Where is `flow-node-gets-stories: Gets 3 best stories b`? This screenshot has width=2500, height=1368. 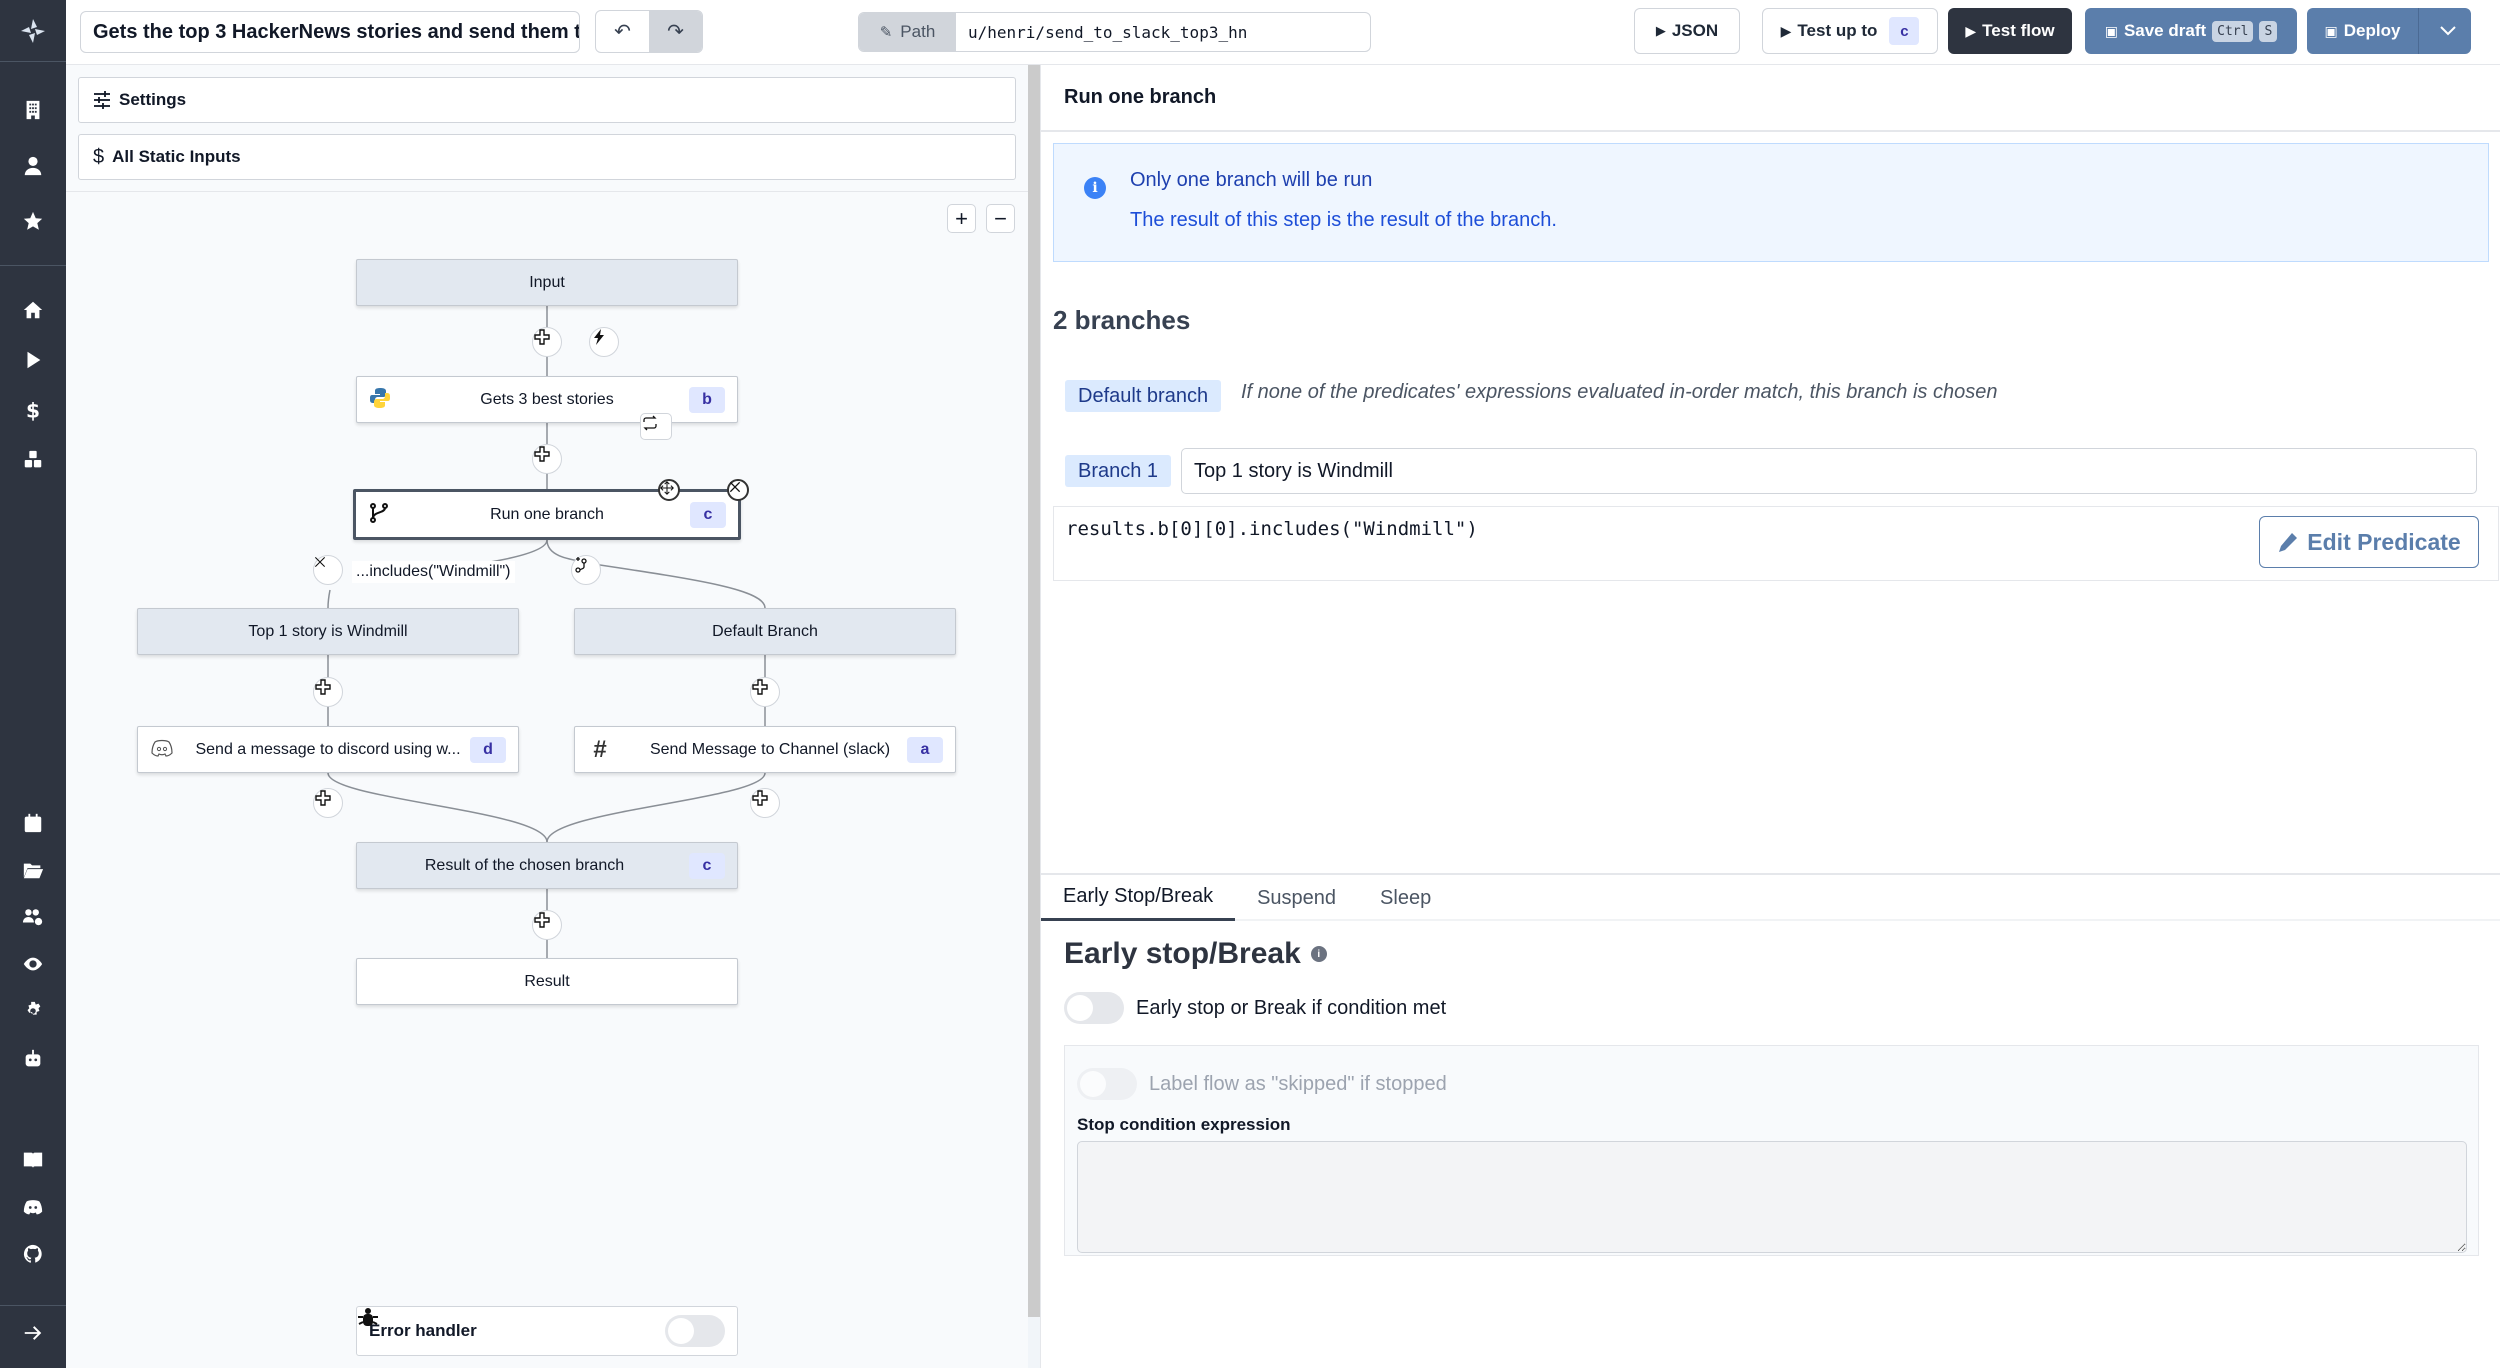
flow-node-gets-stories: Gets 3 best stories b is located at coordinates (547, 399).